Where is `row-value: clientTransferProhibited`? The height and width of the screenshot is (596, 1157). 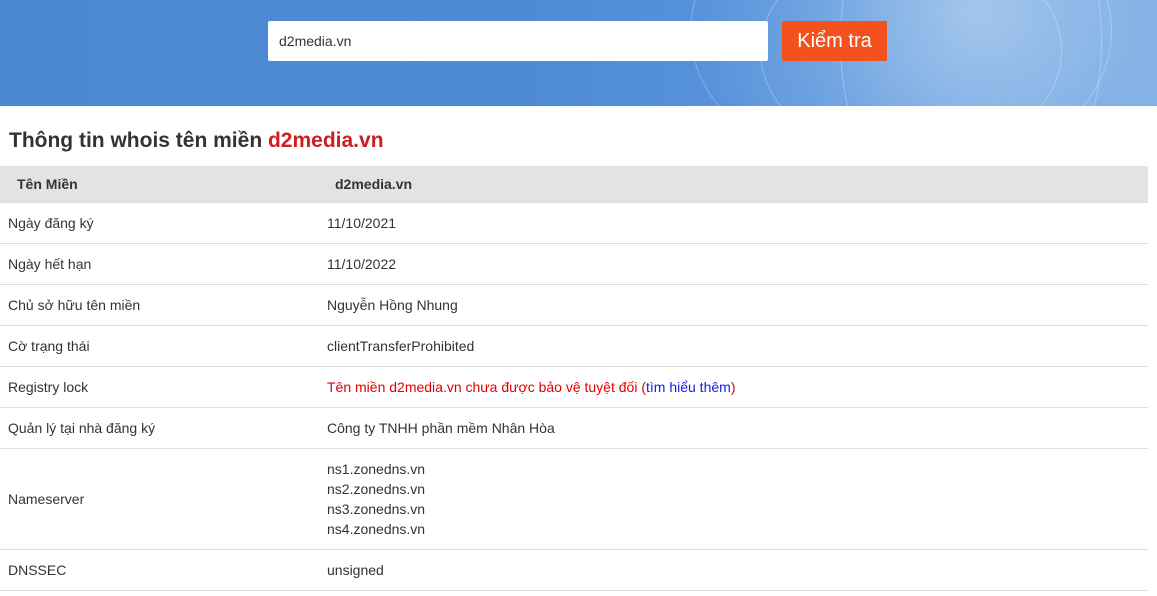 row-value: clientTransferProhibited is located at coordinates (733, 346).